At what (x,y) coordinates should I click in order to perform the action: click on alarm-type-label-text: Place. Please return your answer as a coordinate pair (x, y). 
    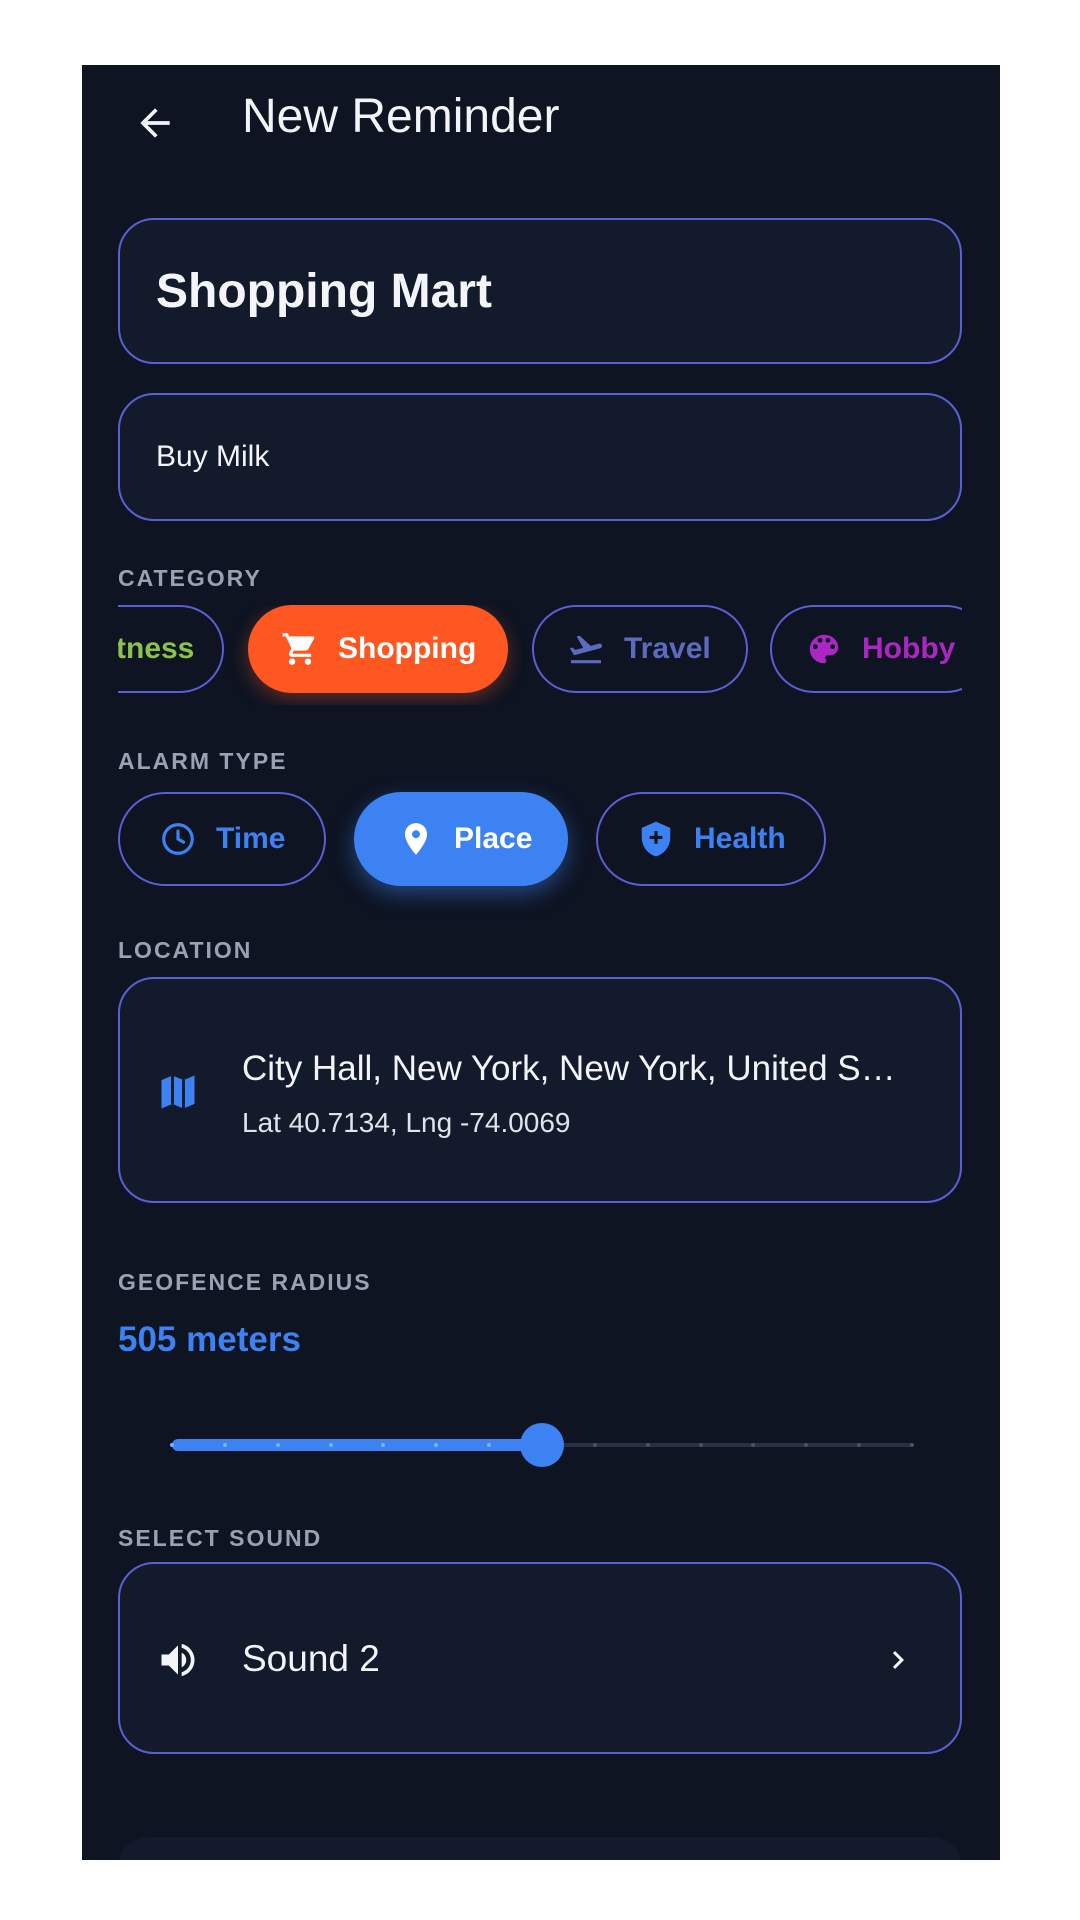
    Looking at the image, I should click on (493, 838).